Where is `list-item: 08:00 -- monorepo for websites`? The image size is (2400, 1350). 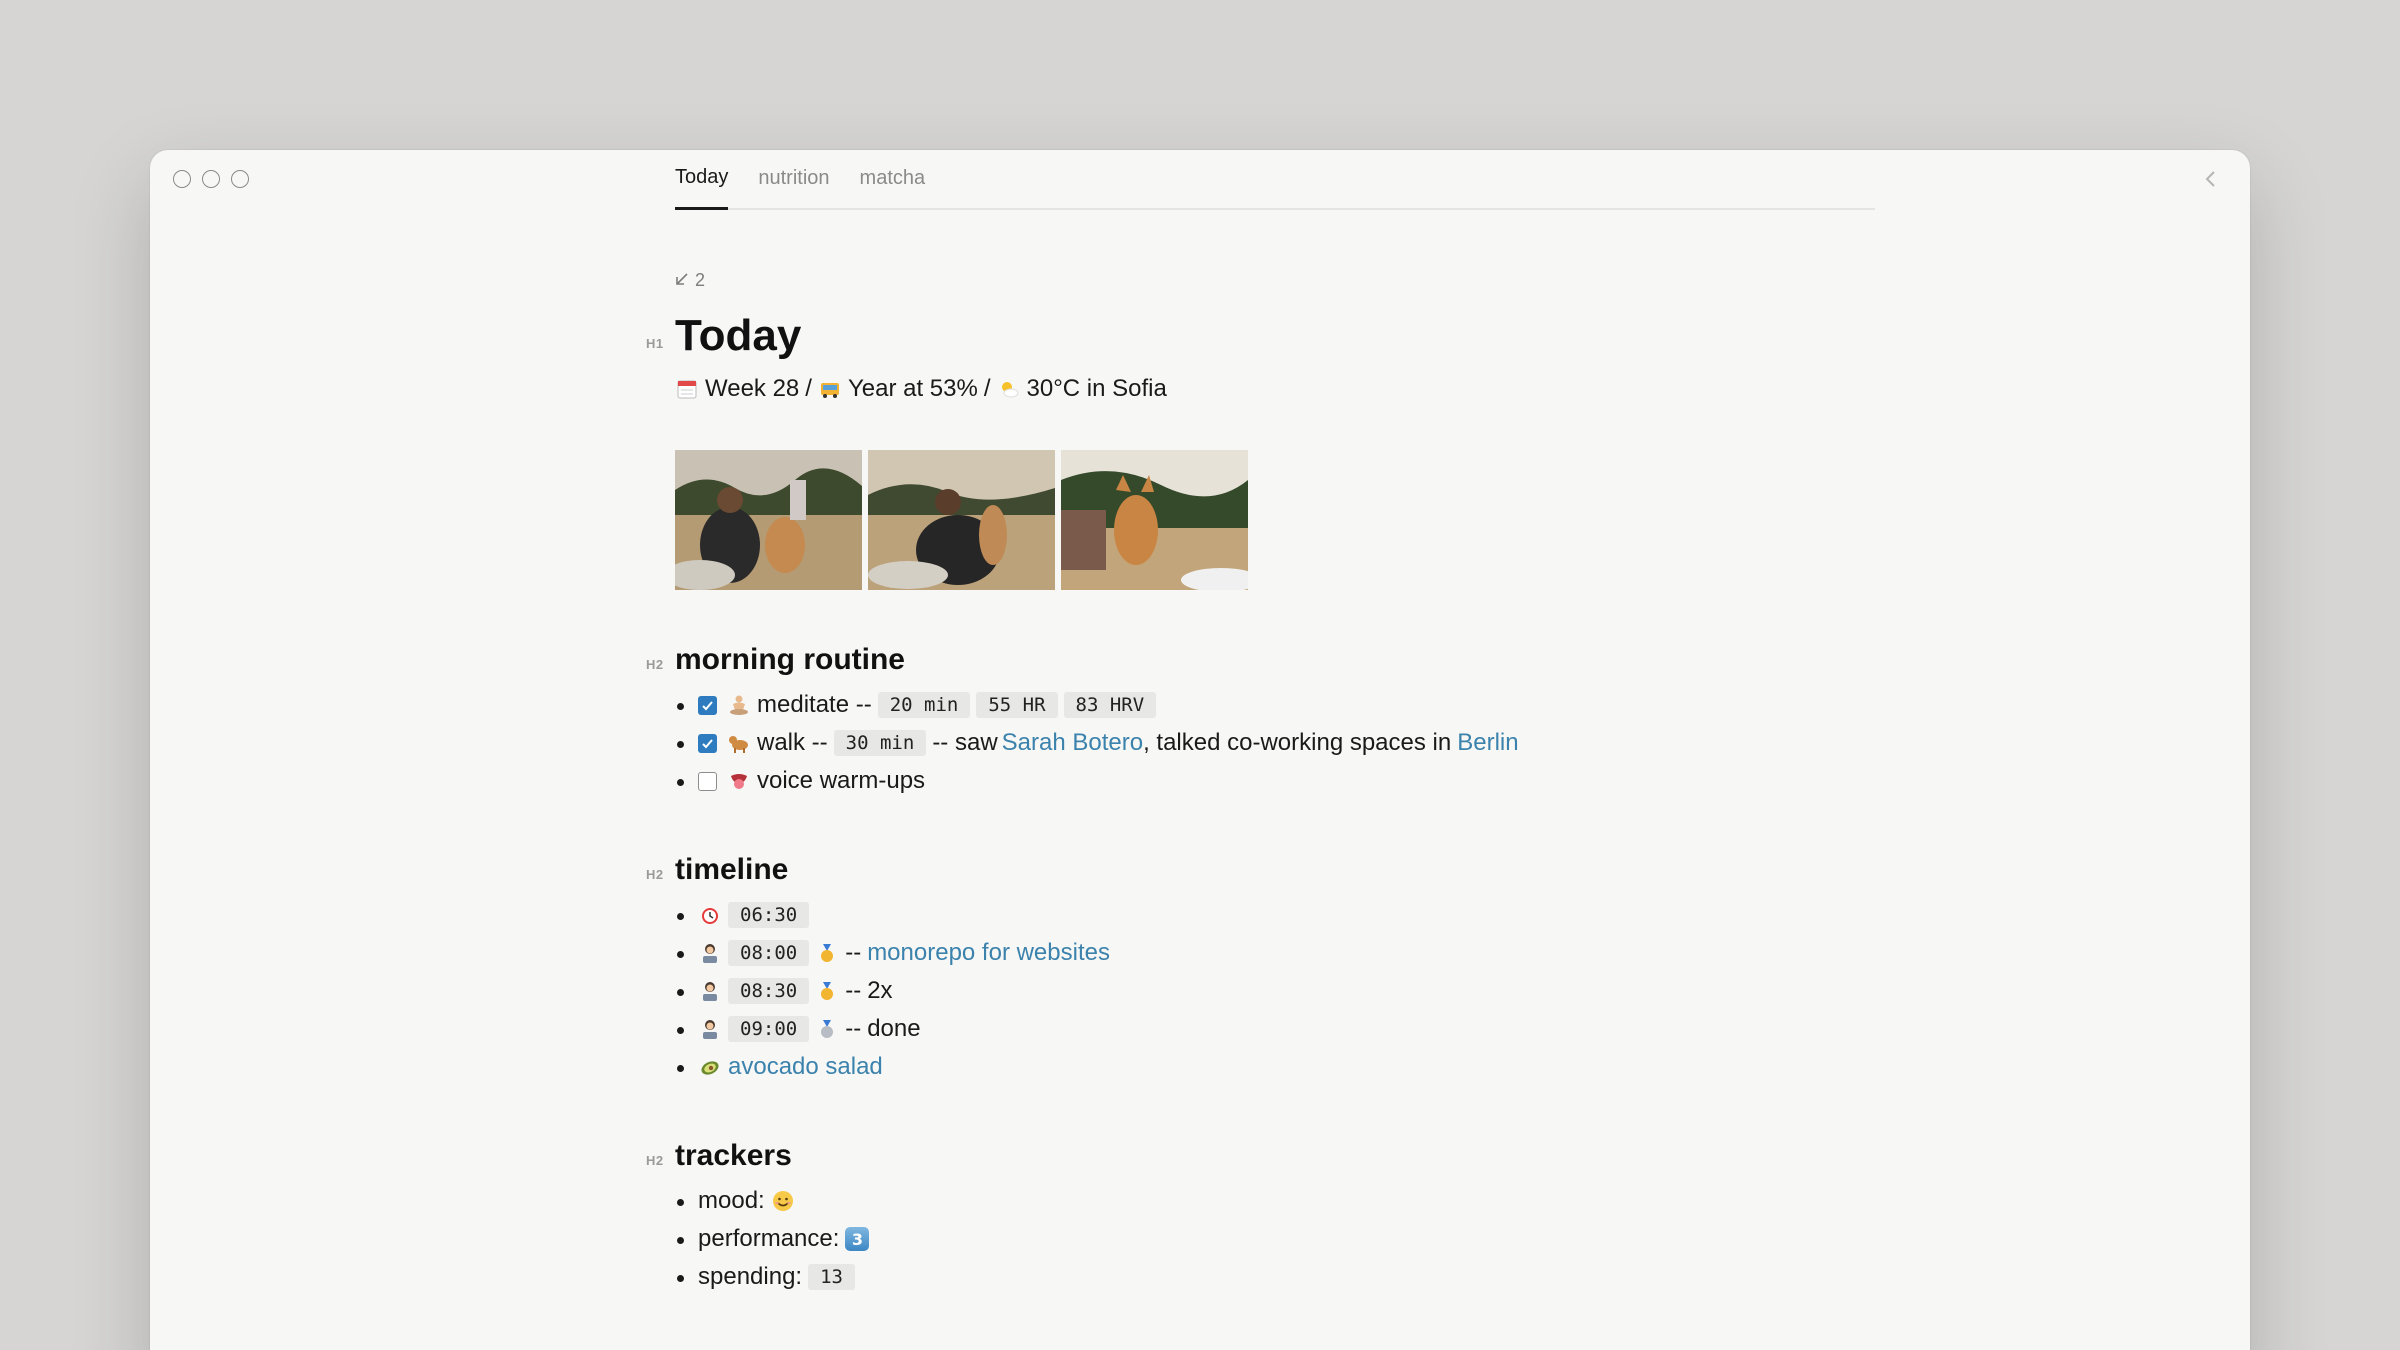 list-item: 08:00 -- monorepo for websites is located at coordinates (1325, 953).